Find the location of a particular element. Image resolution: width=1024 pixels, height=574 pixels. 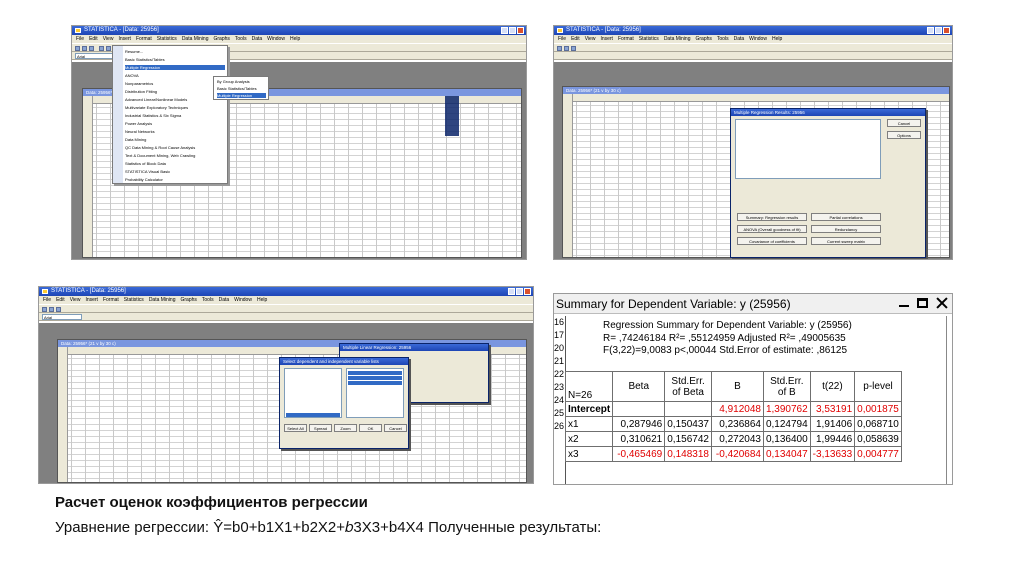

statistics-menu-item: Multivariate Exploratory Techniques is located at coordinates (175, 107).